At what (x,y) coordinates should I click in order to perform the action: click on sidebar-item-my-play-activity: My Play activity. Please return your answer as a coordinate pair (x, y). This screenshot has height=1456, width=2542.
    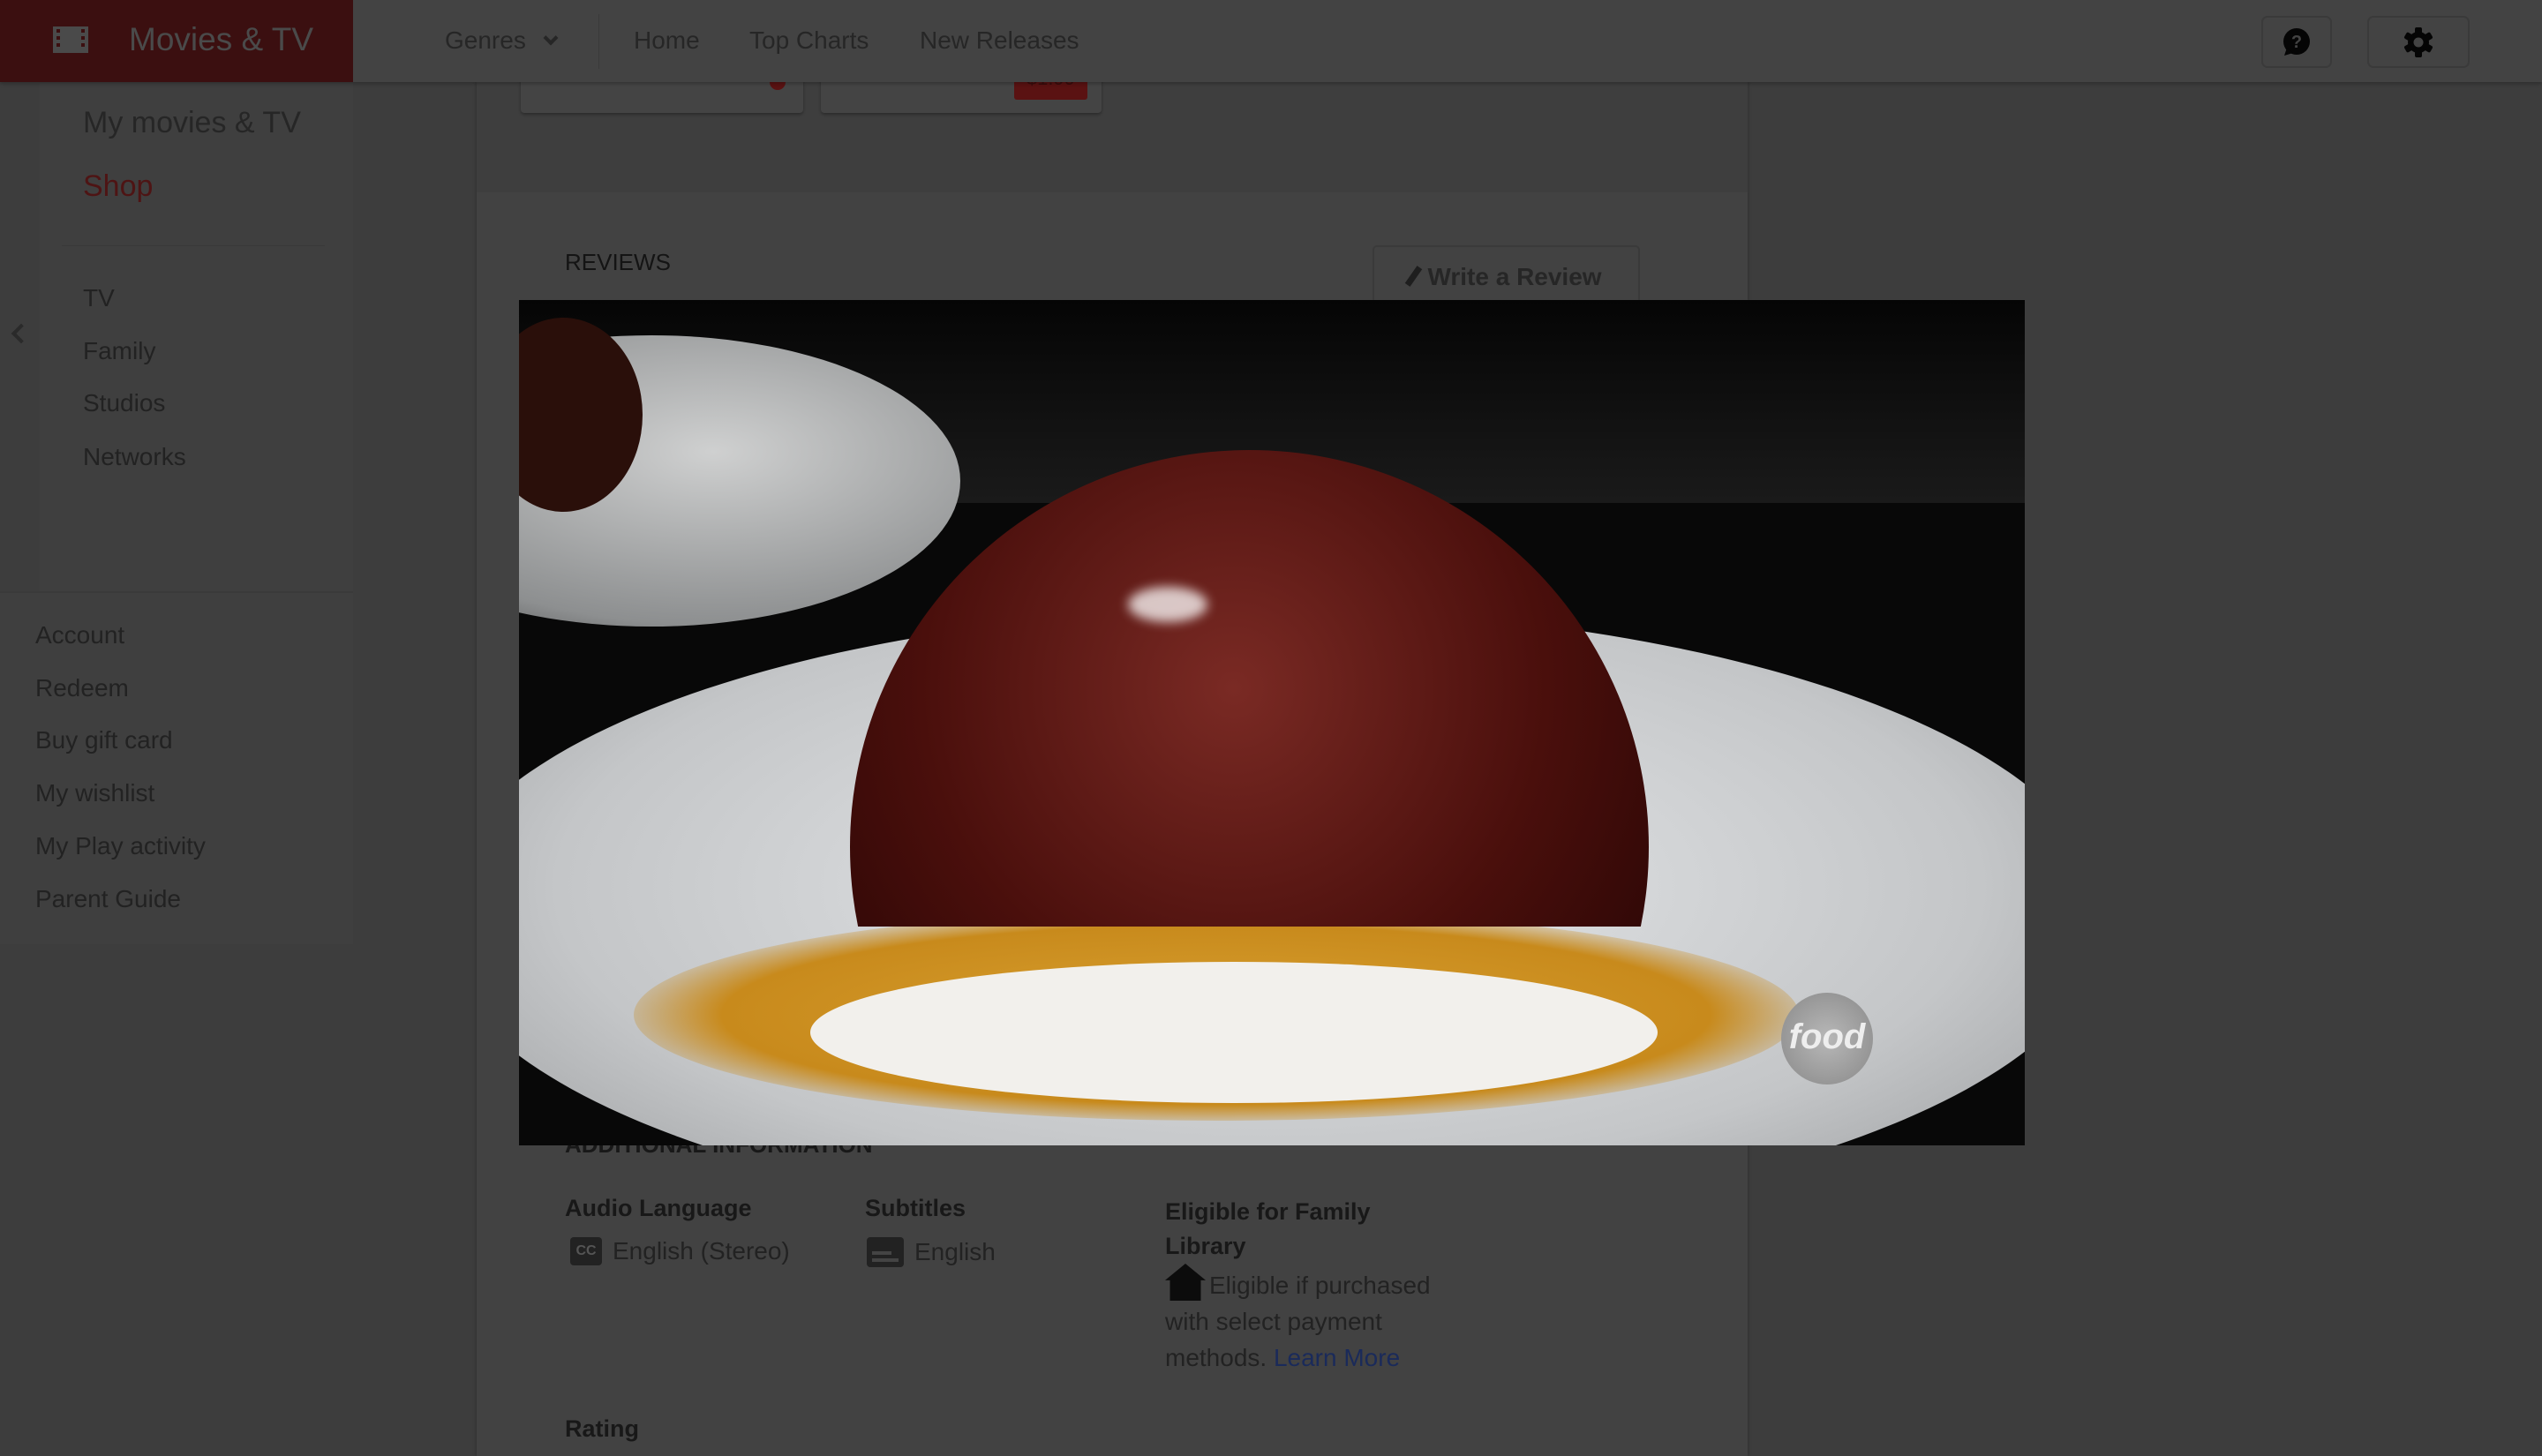
    Looking at the image, I should click on (120, 846).